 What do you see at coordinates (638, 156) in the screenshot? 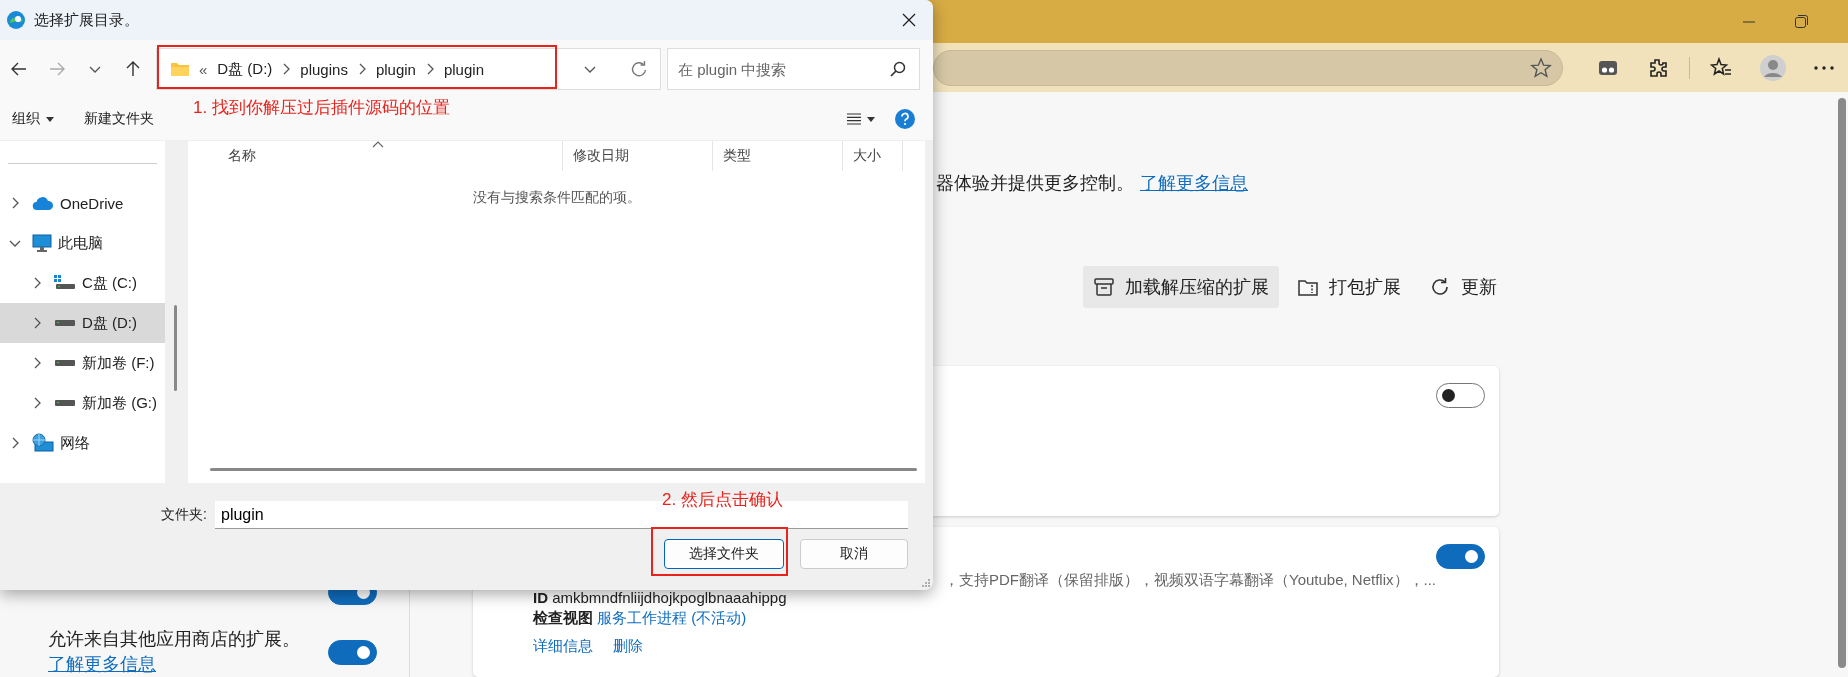
I see `column-header: 修改日期` at bounding box center [638, 156].